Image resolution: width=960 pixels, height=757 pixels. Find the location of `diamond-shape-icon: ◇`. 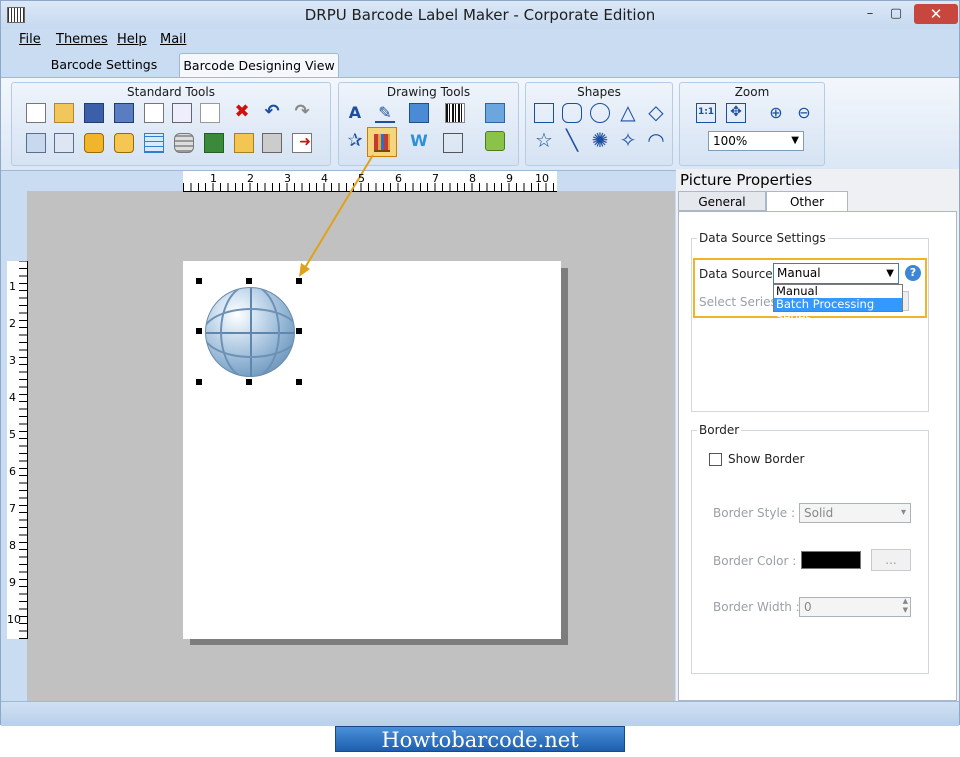

diamond-shape-icon: ◇ is located at coordinates (656, 112).